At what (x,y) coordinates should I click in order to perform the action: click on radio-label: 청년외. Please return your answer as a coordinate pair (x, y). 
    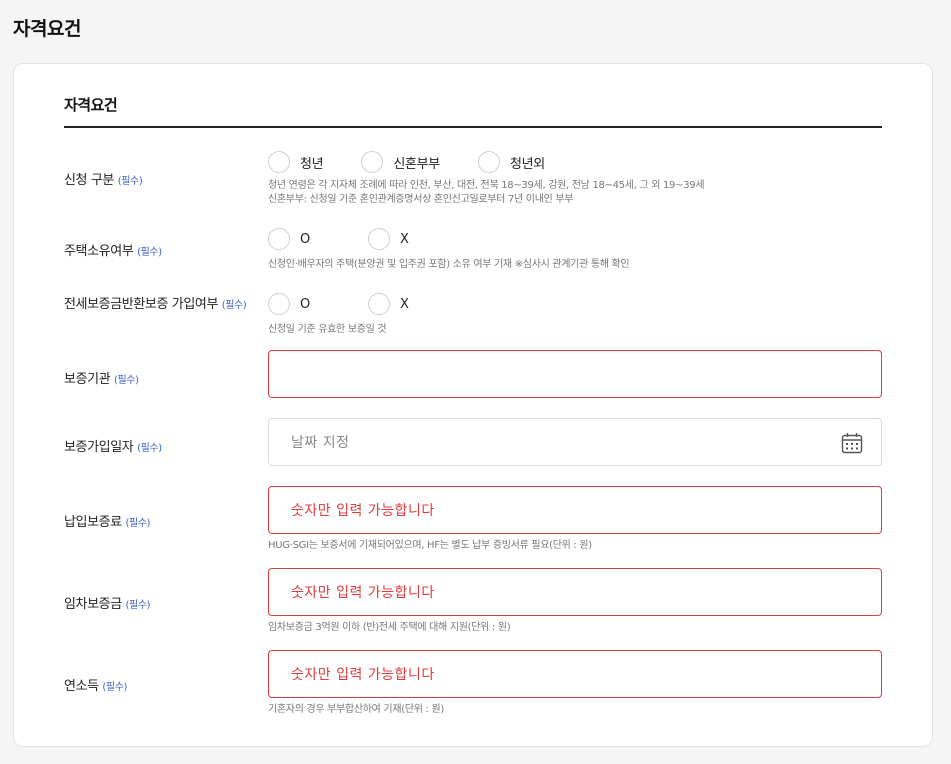
    Looking at the image, I should click on (527, 164).